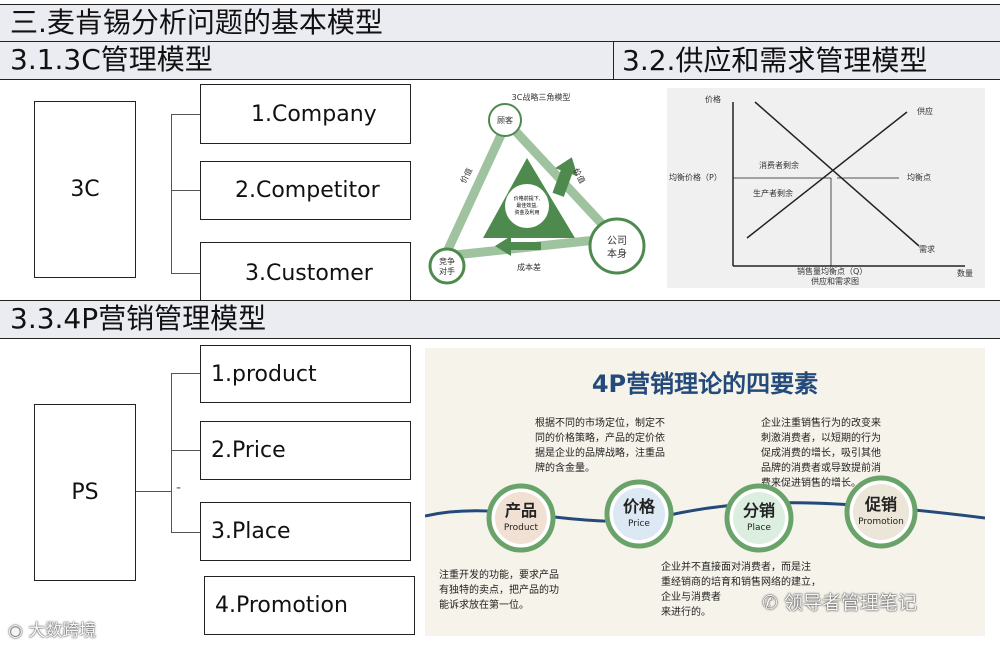  I want to click on ps-dash: -, so click(179, 488).